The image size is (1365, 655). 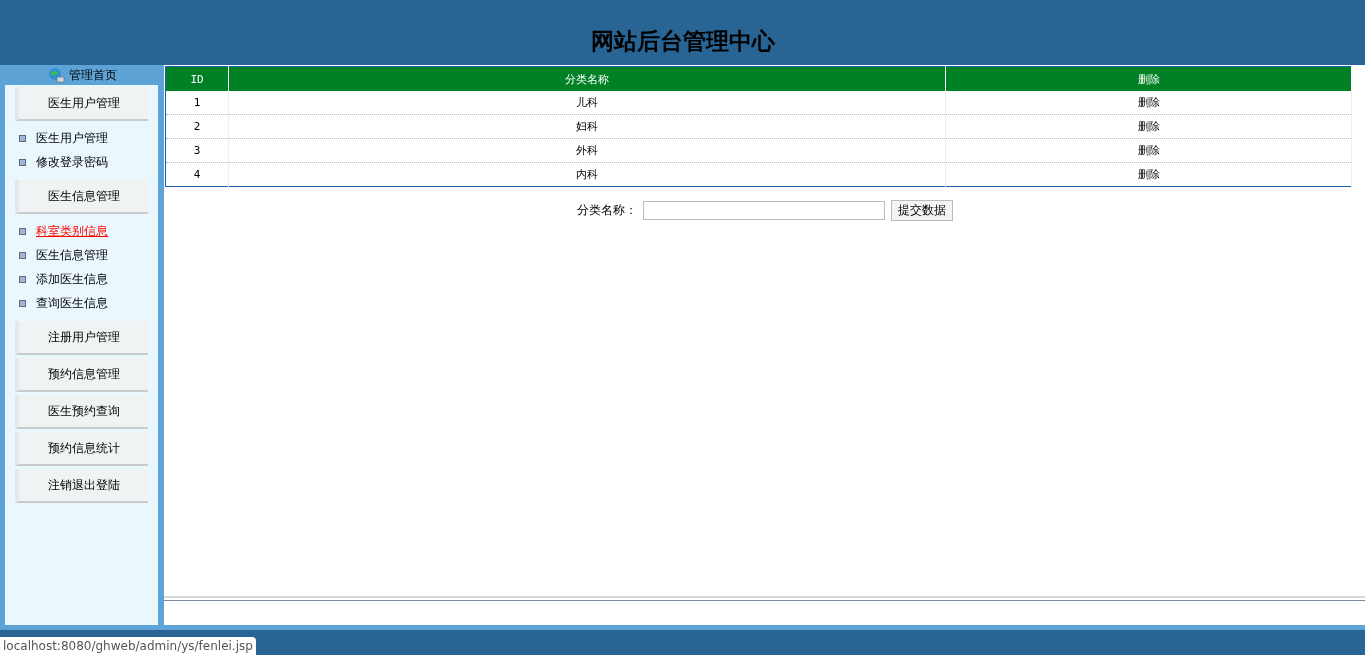 What do you see at coordinates (1148, 78) in the screenshot?
I see `column-header: 删除` at bounding box center [1148, 78].